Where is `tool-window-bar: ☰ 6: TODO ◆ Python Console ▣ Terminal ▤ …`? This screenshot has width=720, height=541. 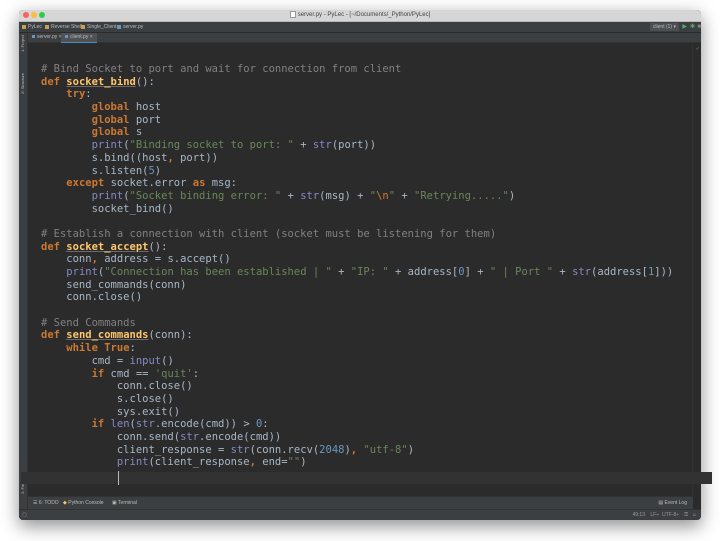
tool-window-bar: ☰ 6: TODO ◆ Python Console ▣ Terminal ▤ … is located at coordinates (360, 503).